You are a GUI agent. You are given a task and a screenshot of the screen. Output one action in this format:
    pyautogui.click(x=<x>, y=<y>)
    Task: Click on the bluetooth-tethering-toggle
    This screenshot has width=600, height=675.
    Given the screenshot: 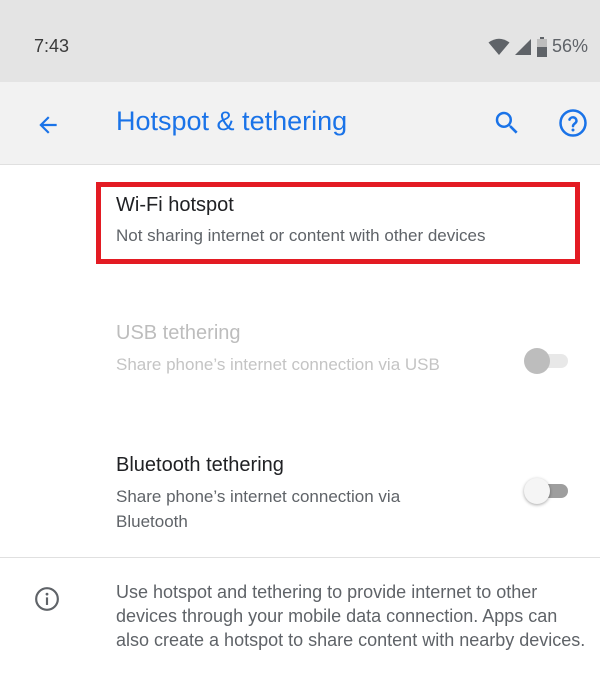 What is the action you would take?
    pyautogui.click(x=548, y=491)
    